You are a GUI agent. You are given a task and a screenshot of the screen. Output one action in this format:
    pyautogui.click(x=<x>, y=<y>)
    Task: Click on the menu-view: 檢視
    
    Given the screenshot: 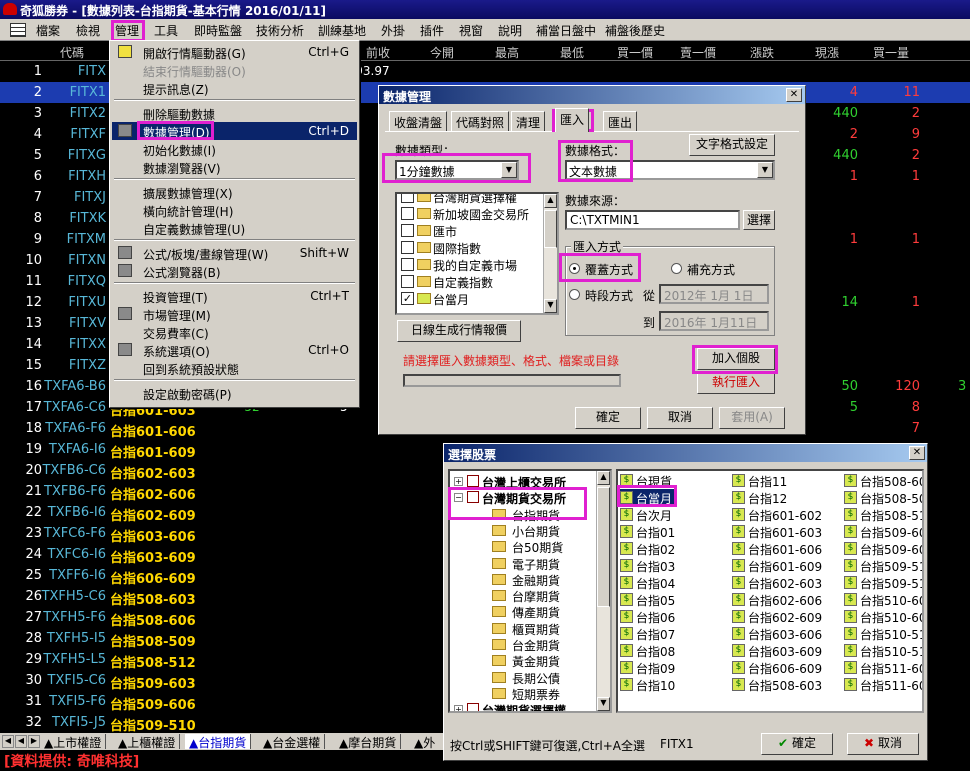 What is the action you would take?
    pyautogui.click(x=88, y=30)
    